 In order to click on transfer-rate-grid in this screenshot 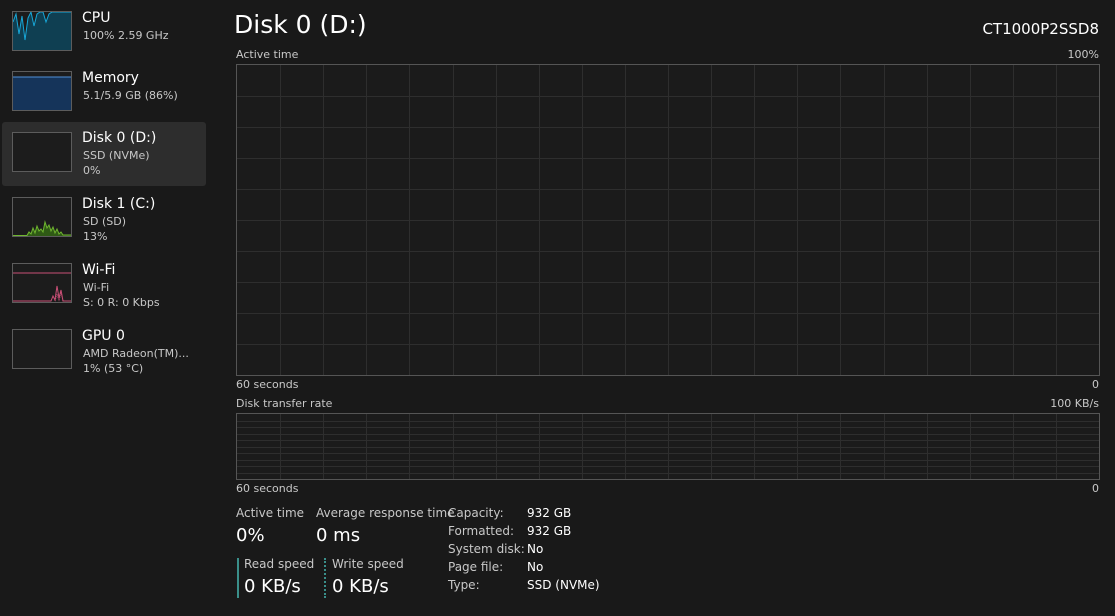, I will do `click(668, 446)`.